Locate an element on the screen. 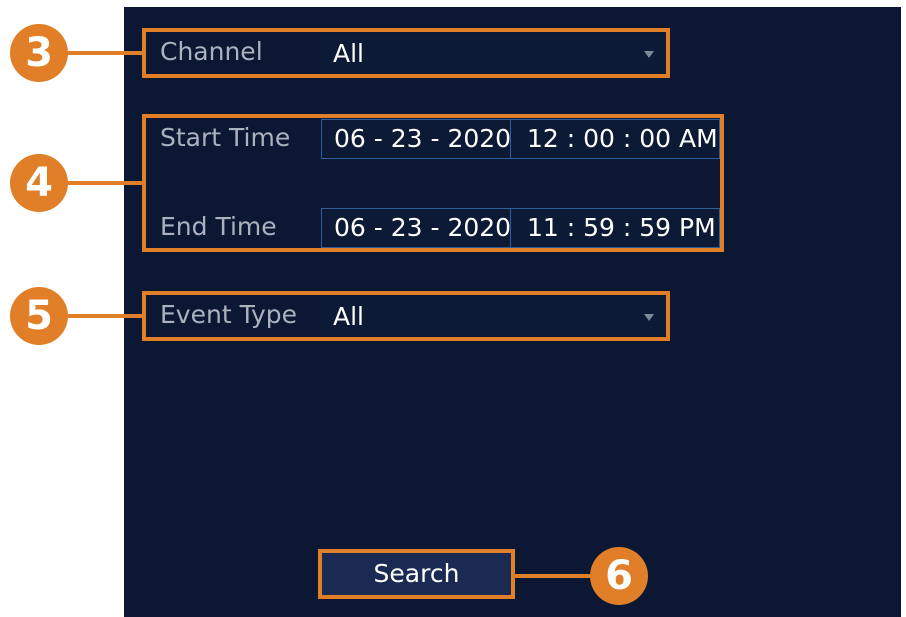 The image size is (906, 617). callout-4-connector is located at coordinates (101, 183).